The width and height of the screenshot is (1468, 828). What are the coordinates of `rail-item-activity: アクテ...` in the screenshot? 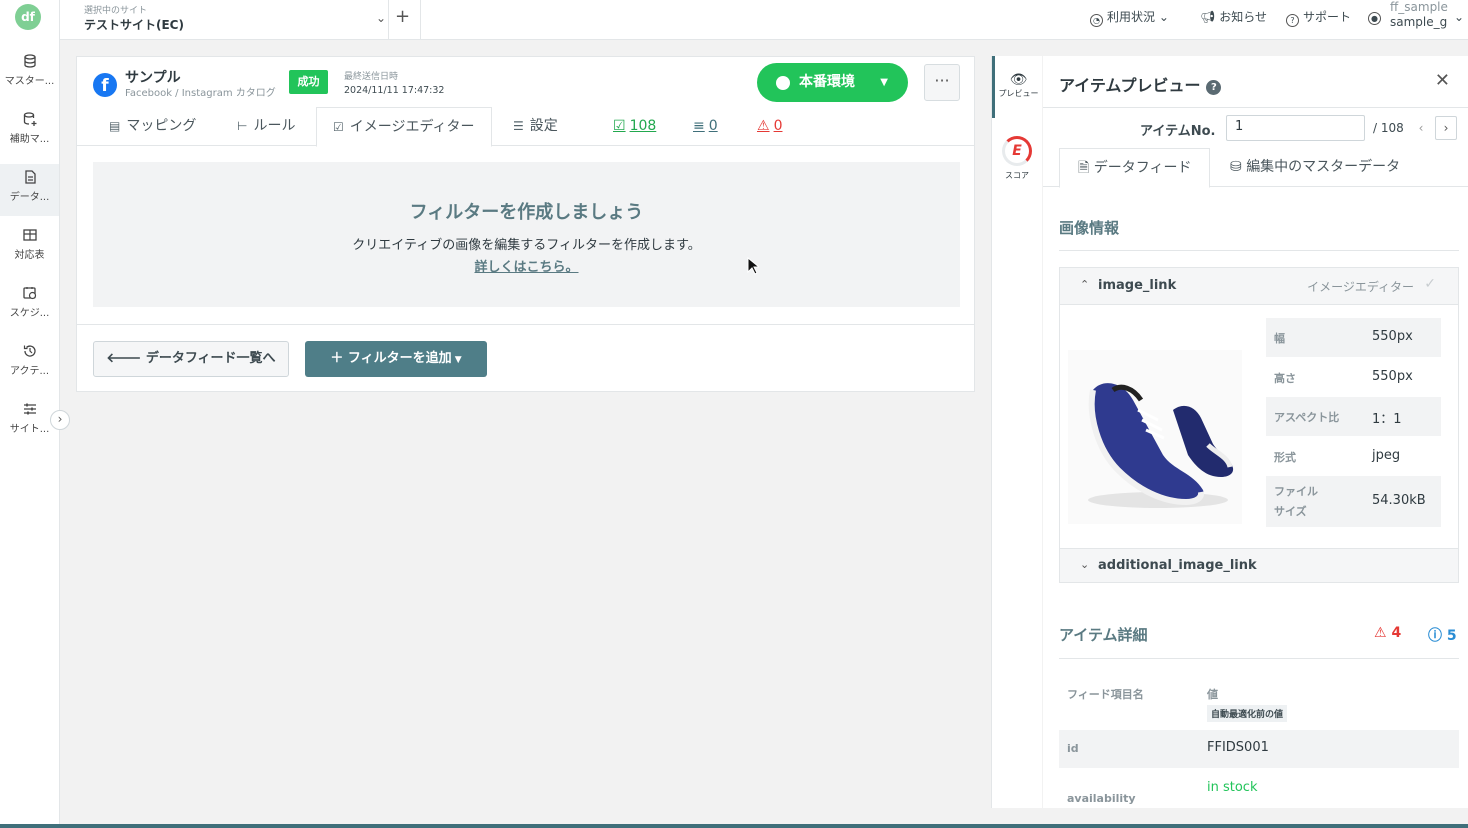 It's located at (29, 364).